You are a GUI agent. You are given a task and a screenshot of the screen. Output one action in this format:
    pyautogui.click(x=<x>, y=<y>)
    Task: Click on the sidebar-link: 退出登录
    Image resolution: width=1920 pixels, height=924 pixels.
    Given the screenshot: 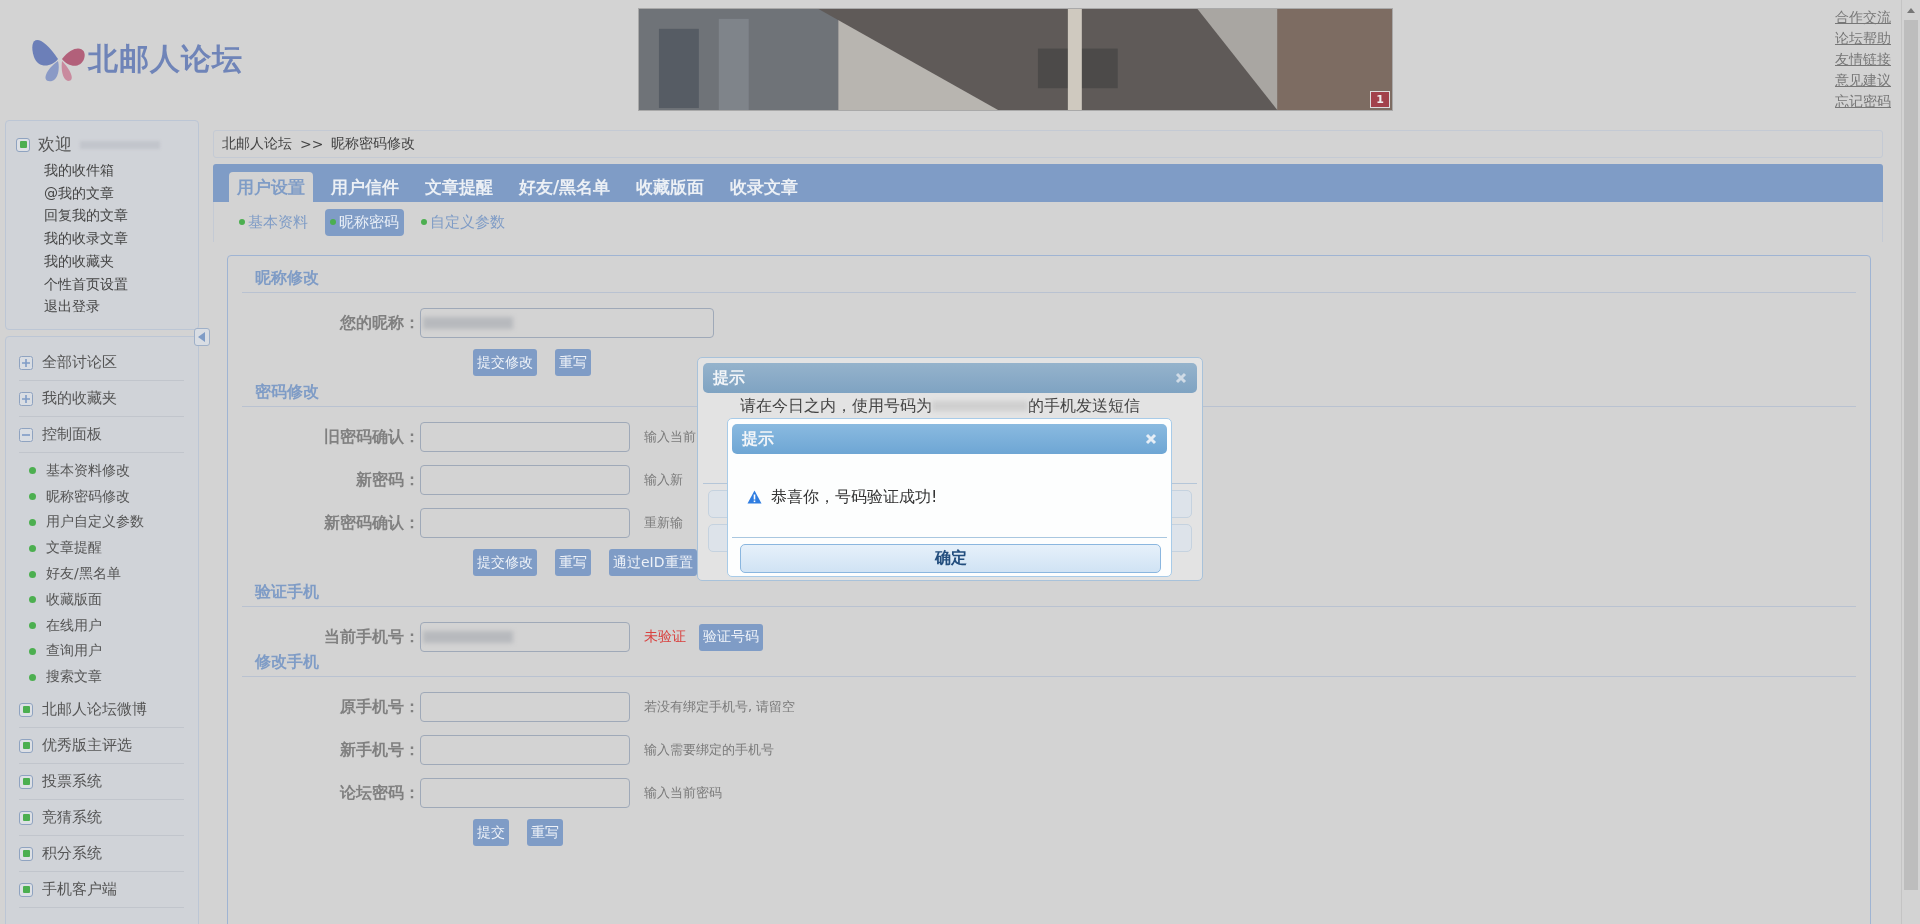 What is the action you would take?
    pyautogui.click(x=121, y=306)
    